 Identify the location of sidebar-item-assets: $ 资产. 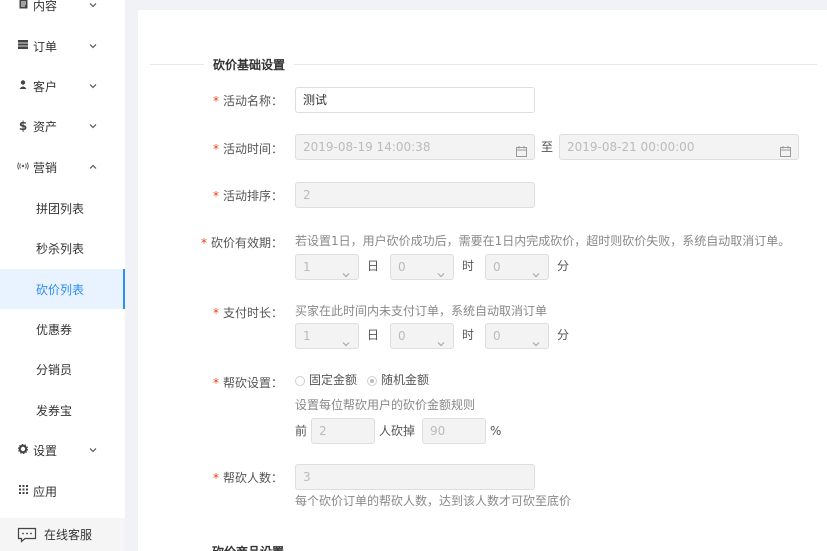
(62, 126).